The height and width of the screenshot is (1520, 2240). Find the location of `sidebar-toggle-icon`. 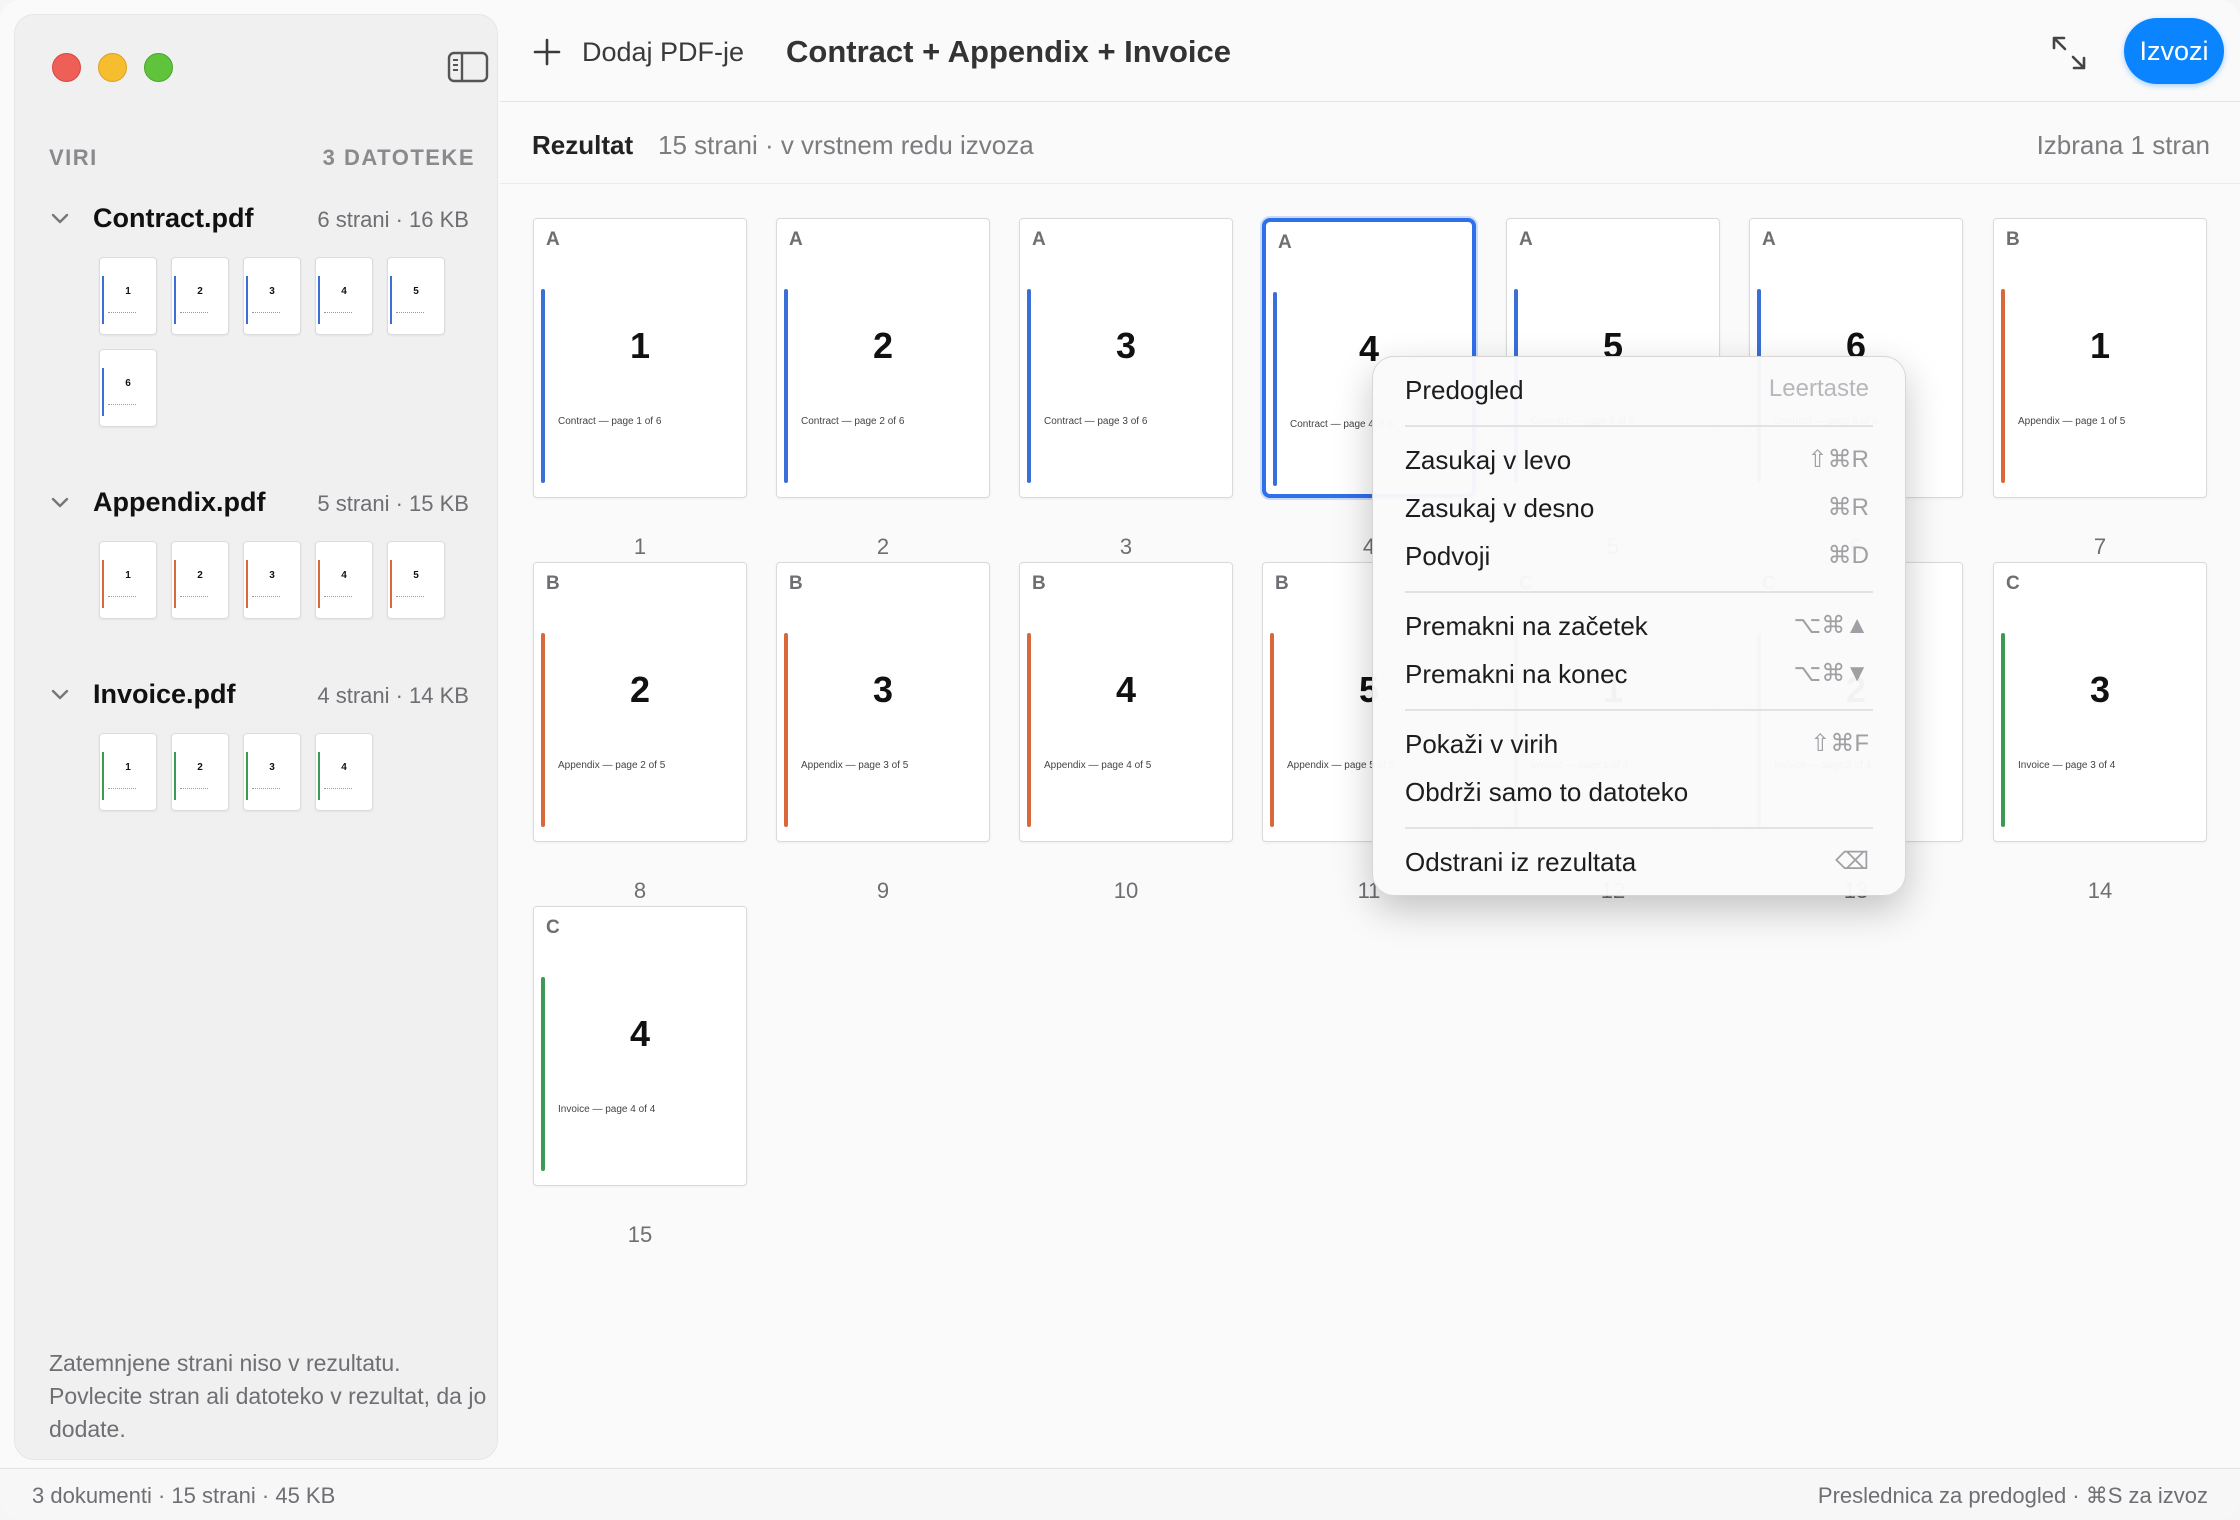

sidebar-toggle-icon is located at coordinates (468, 67).